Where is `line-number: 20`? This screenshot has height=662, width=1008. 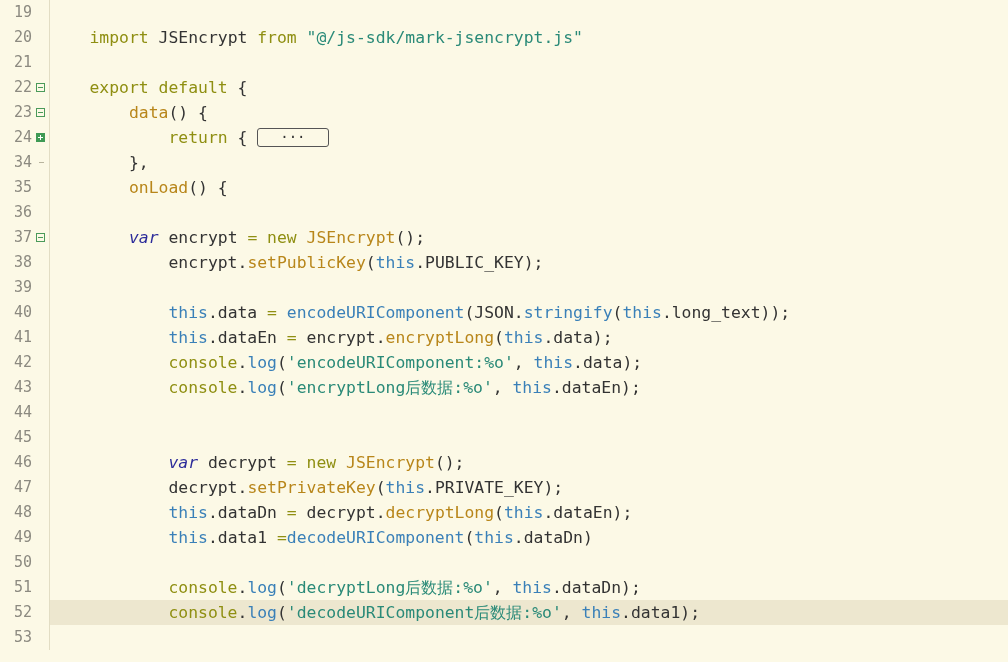
line-number: 20 is located at coordinates (22, 37).